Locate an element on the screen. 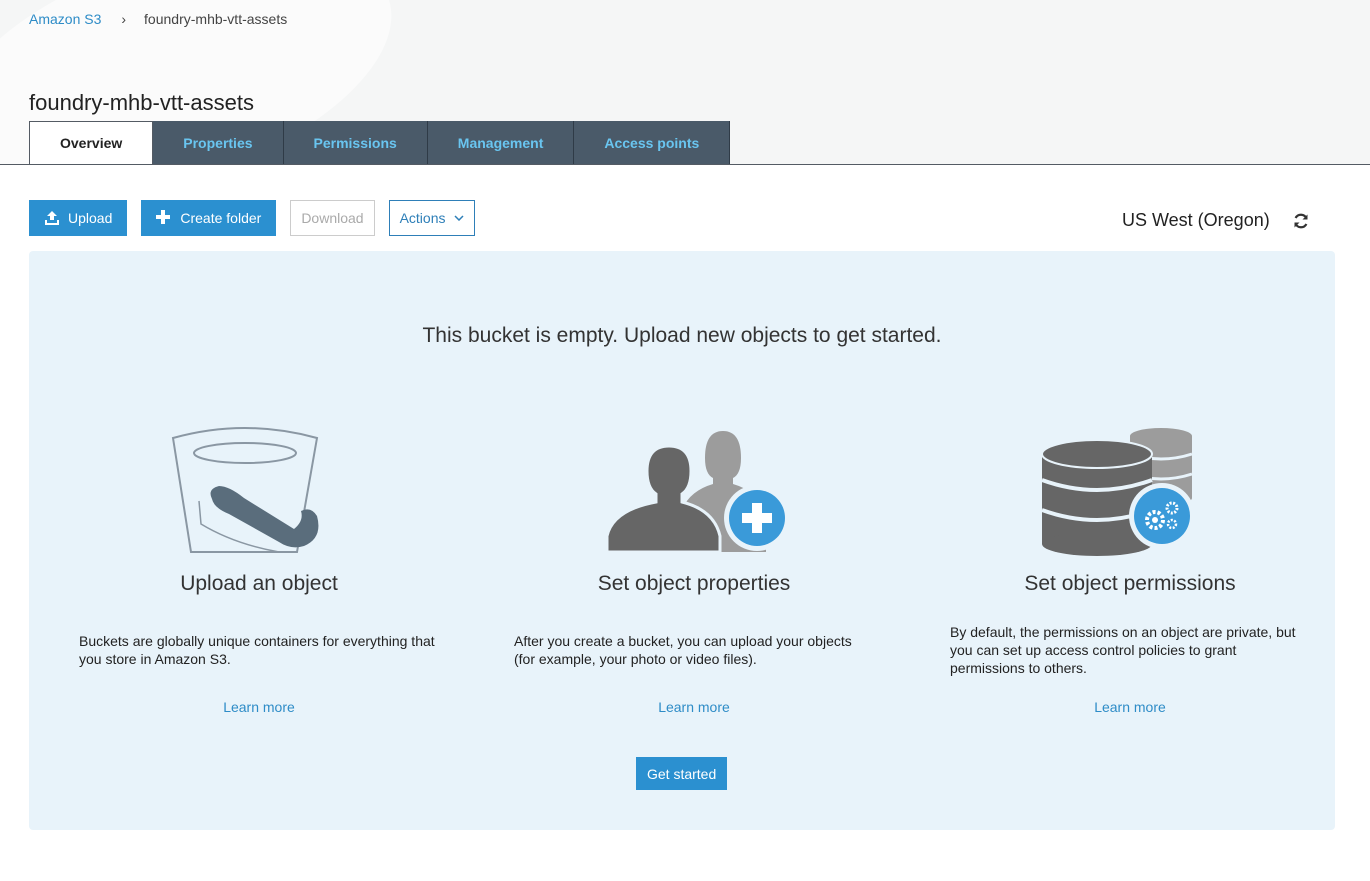 The width and height of the screenshot is (1370, 881). breadcrumb-amazon-s3-link: Amazon S3 is located at coordinates (65, 19).